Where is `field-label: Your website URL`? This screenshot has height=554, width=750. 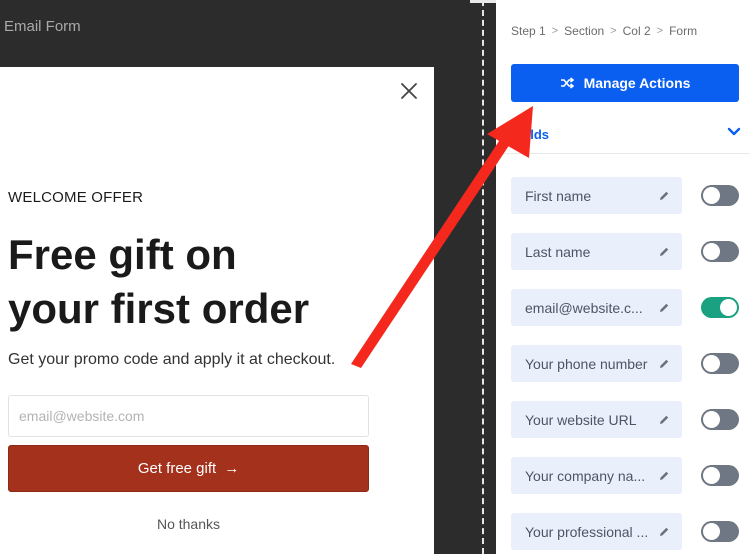
field-label: Your website URL is located at coordinates (581, 419).